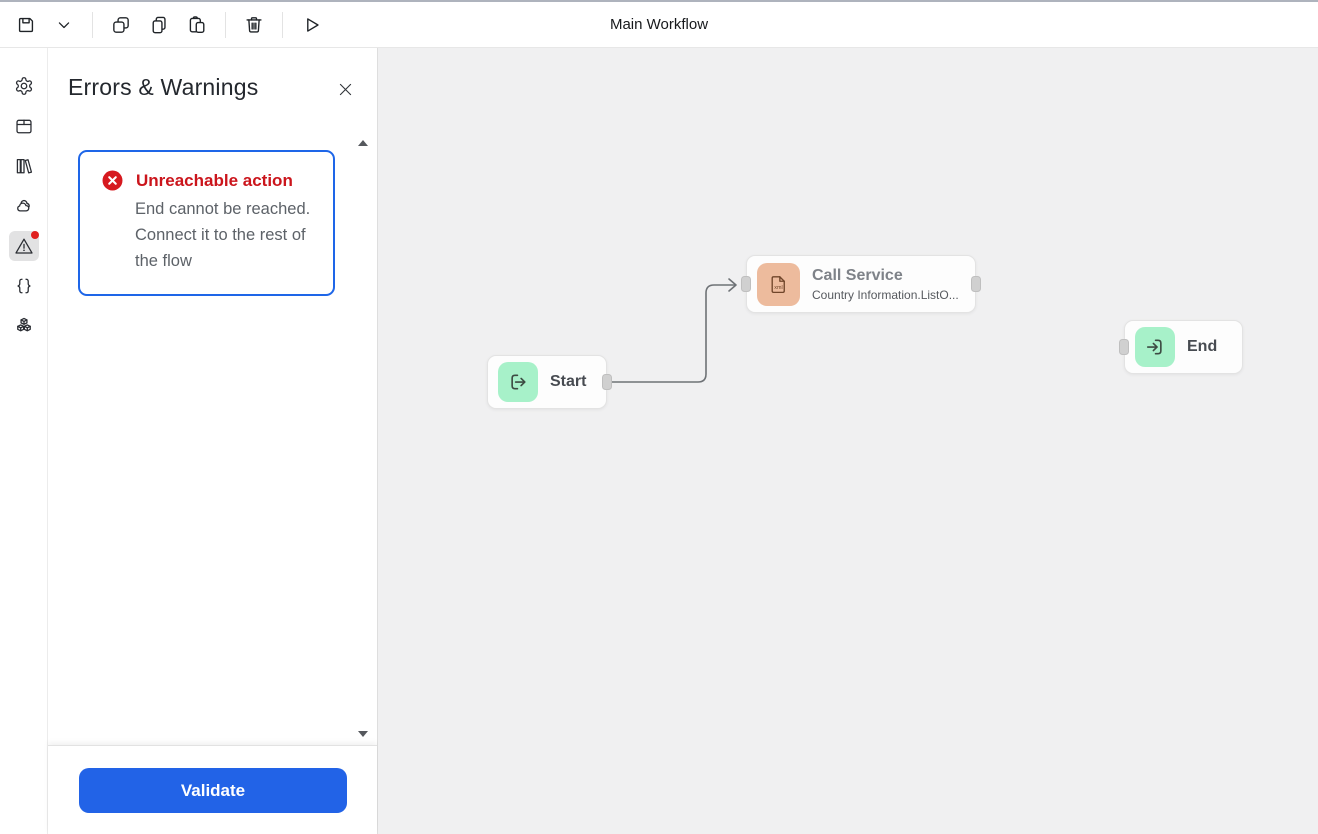 The height and width of the screenshot is (834, 1318). I want to click on panel-footer: Validate, so click(212, 789).